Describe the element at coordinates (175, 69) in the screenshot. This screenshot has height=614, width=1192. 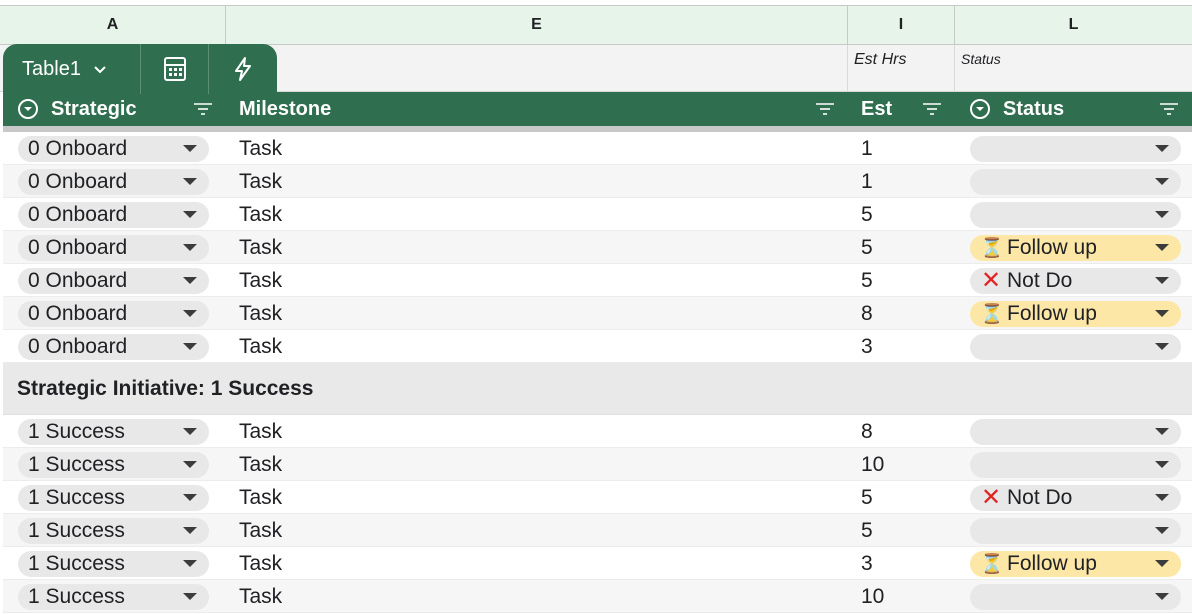
I see `table-calculator-button` at that location.